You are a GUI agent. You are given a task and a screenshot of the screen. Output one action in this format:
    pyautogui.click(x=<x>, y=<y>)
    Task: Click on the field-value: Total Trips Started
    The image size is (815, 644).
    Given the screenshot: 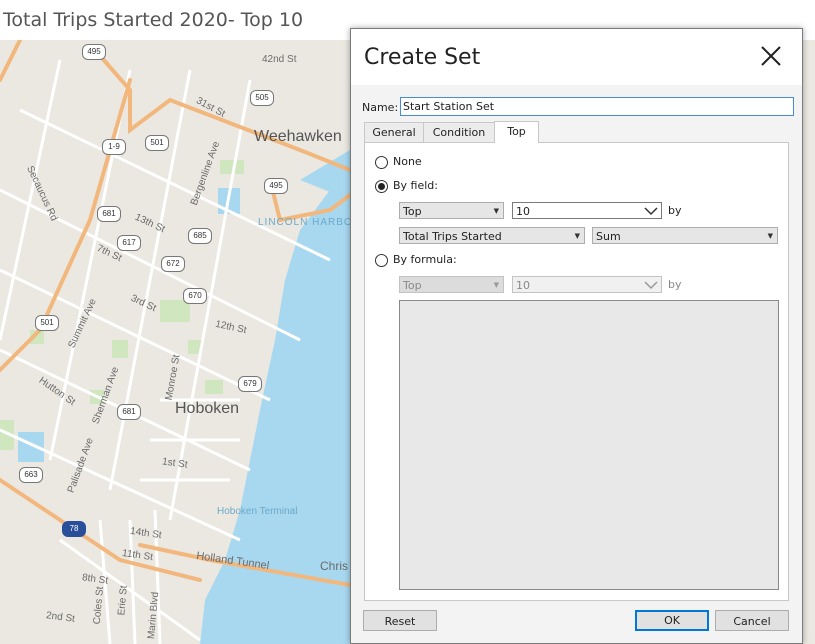 What is the action you would take?
    pyautogui.click(x=452, y=236)
    